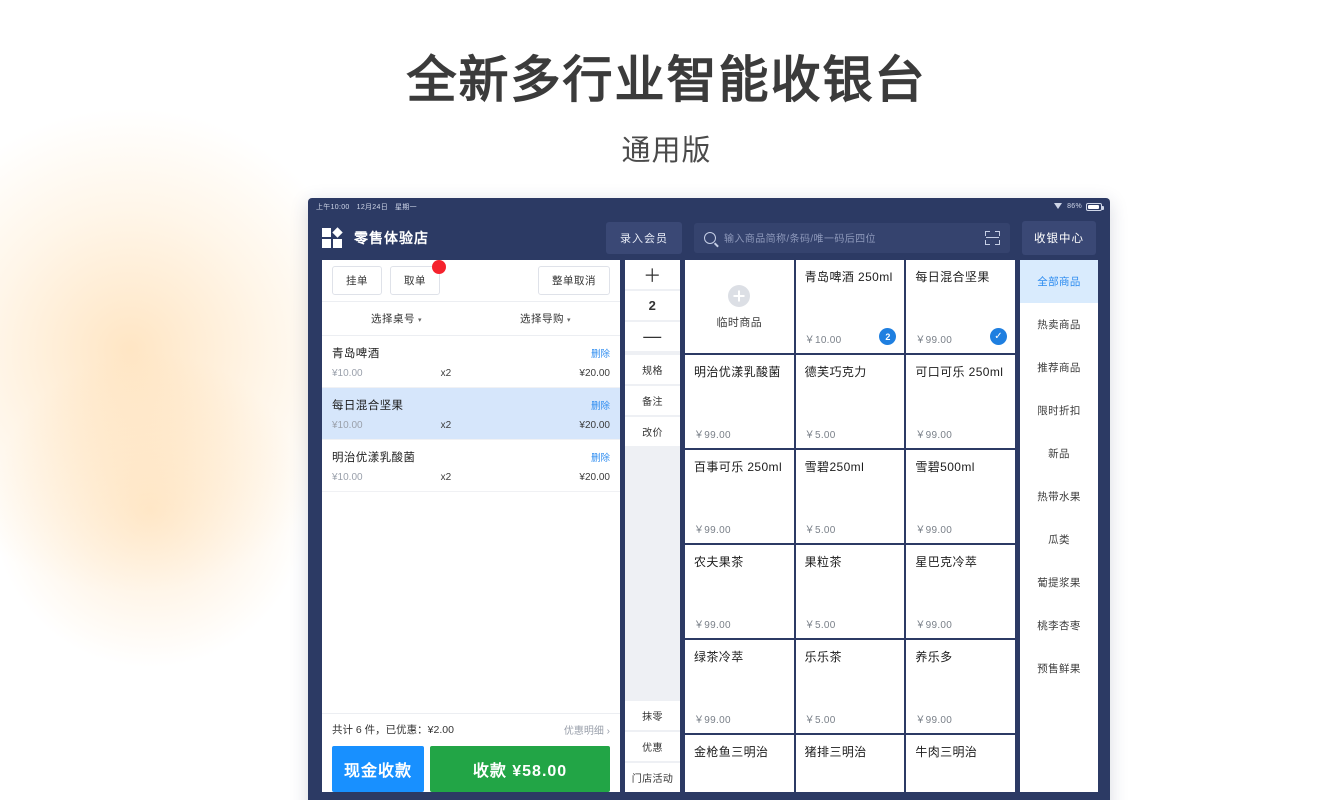 The image size is (1333, 800). Describe the element at coordinates (471, 362) in the screenshot. I see `order-row: 青岛啤酒 删除 ¥10.00 x2 ¥20.00` at that location.